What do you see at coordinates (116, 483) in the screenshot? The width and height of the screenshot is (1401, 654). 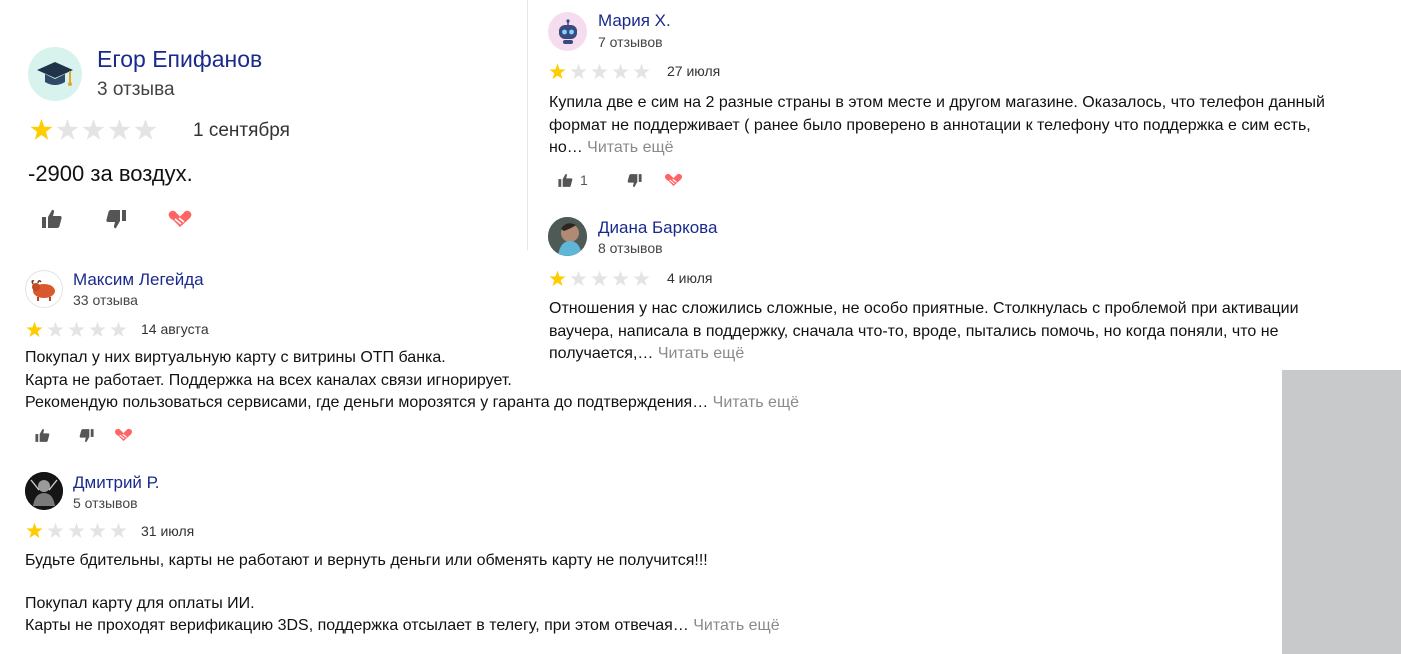 I see `reviewer-name: Дмитрий Р.` at bounding box center [116, 483].